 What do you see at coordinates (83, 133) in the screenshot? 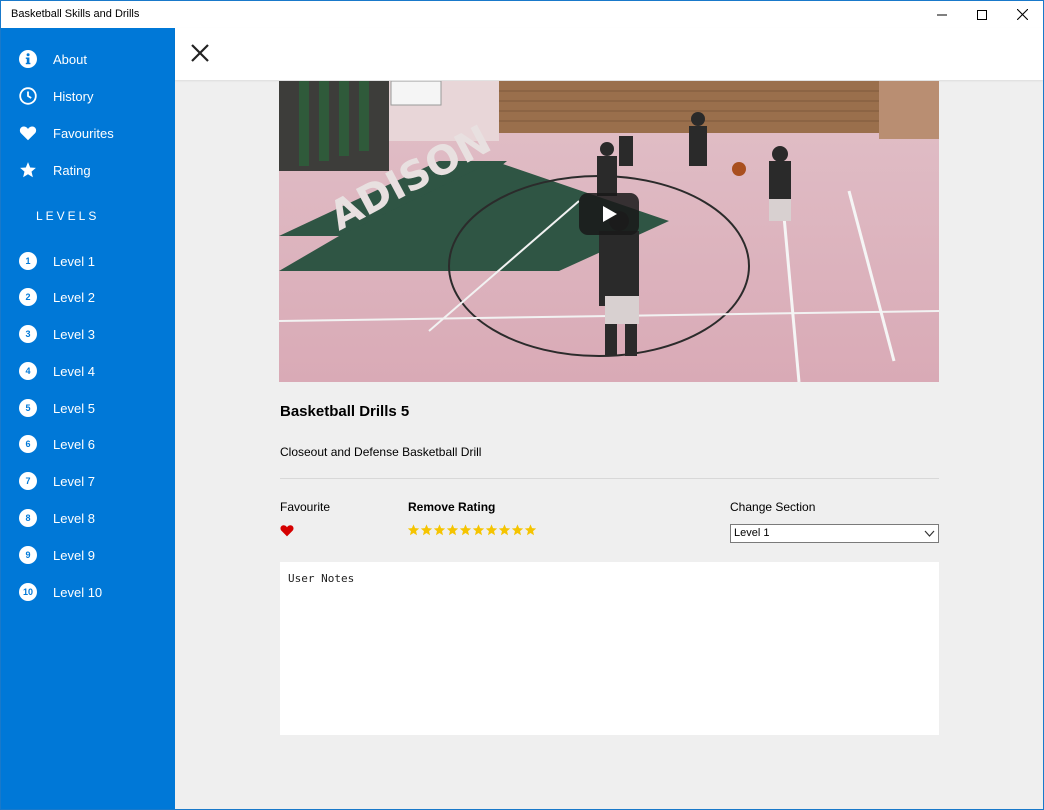
I see `sidebar-item-label: Favourites` at bounding box center [83, 133].